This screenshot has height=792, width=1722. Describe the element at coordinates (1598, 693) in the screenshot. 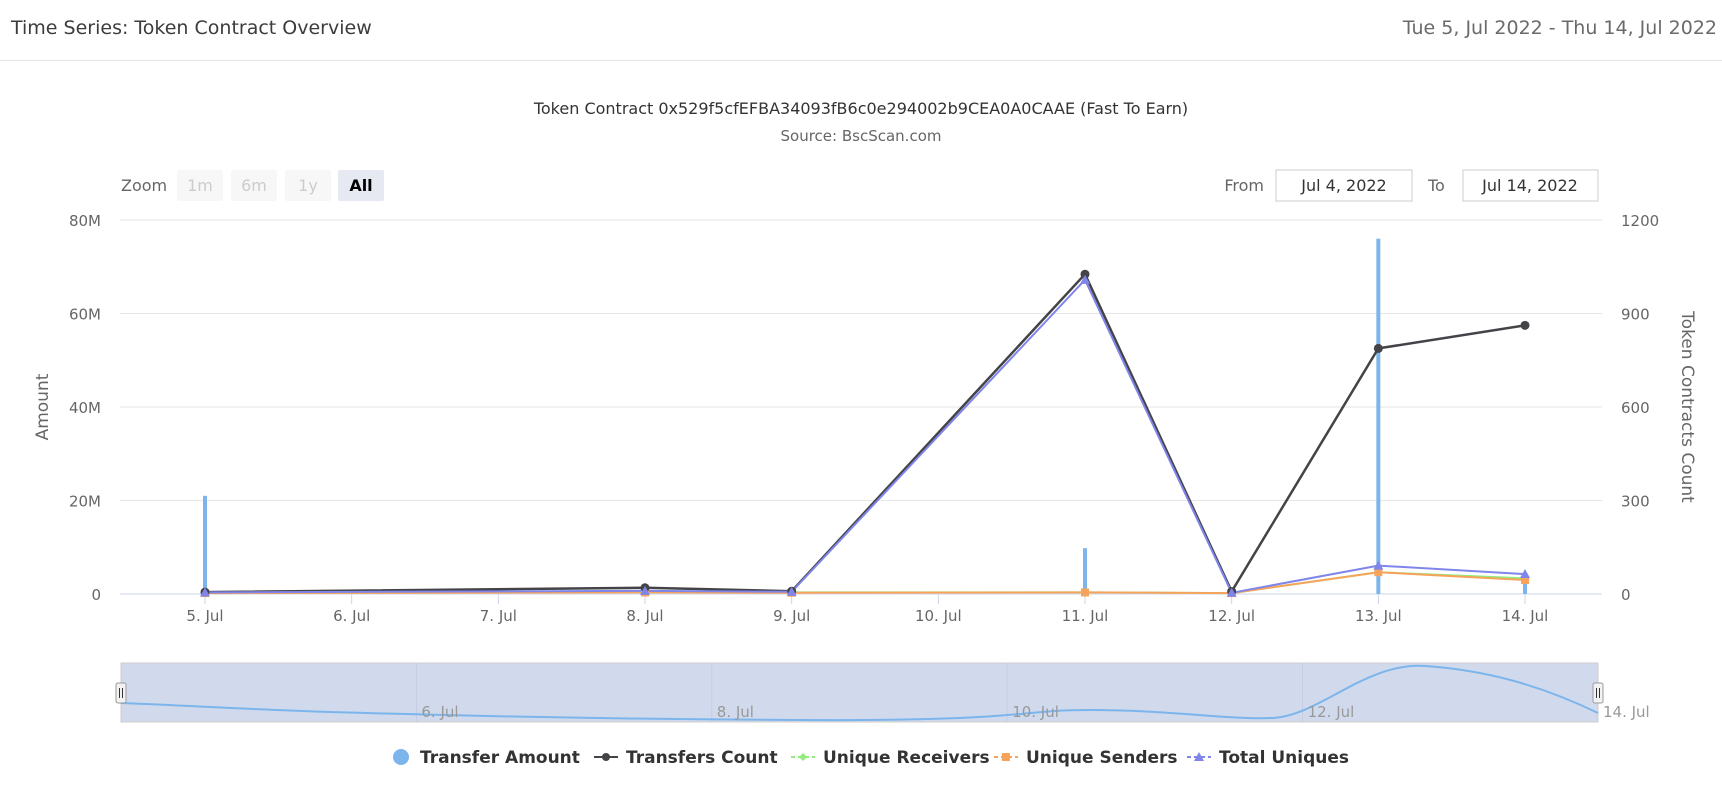

I see `navigator-right-handle` at that location.